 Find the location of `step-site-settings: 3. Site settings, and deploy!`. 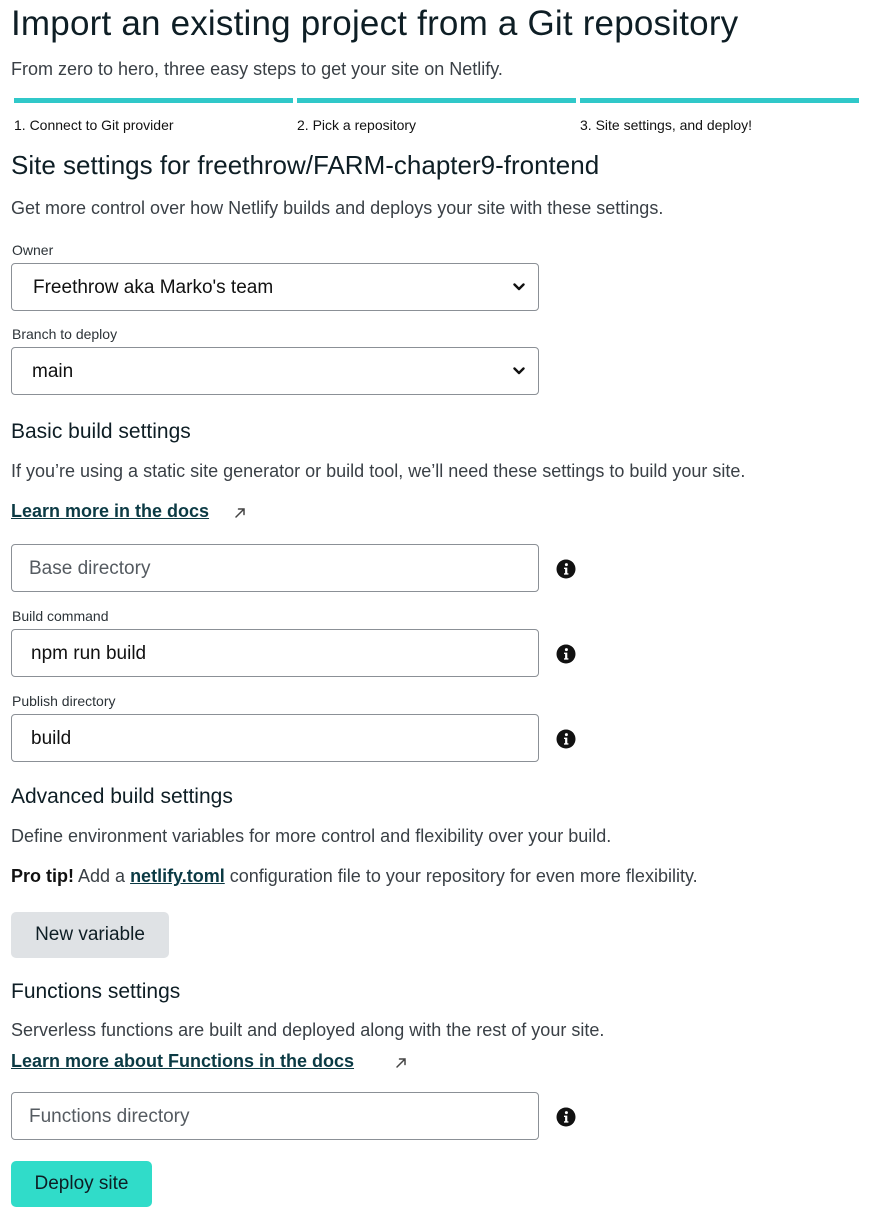

step-site-settings: 3. Site settings, and deploy! is located at coordinates (719, 115).